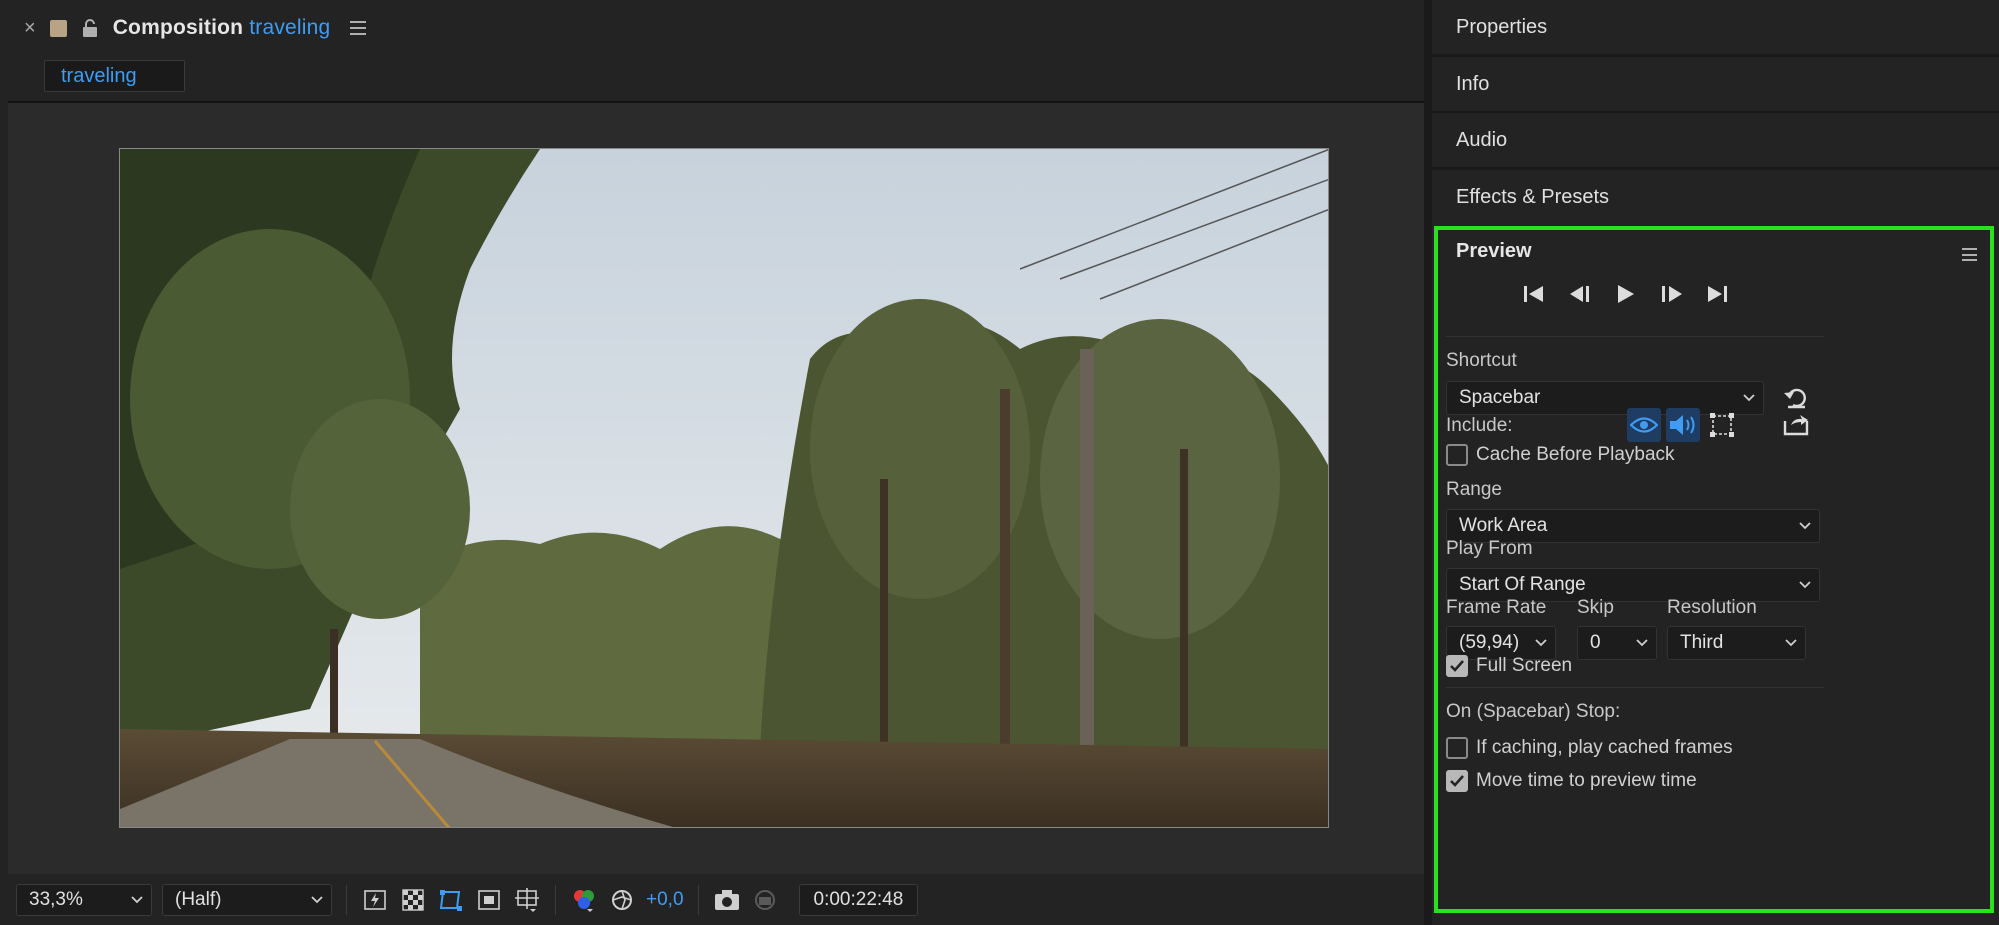  I want to click on include-video-eye-icon, so click(1644, 425).